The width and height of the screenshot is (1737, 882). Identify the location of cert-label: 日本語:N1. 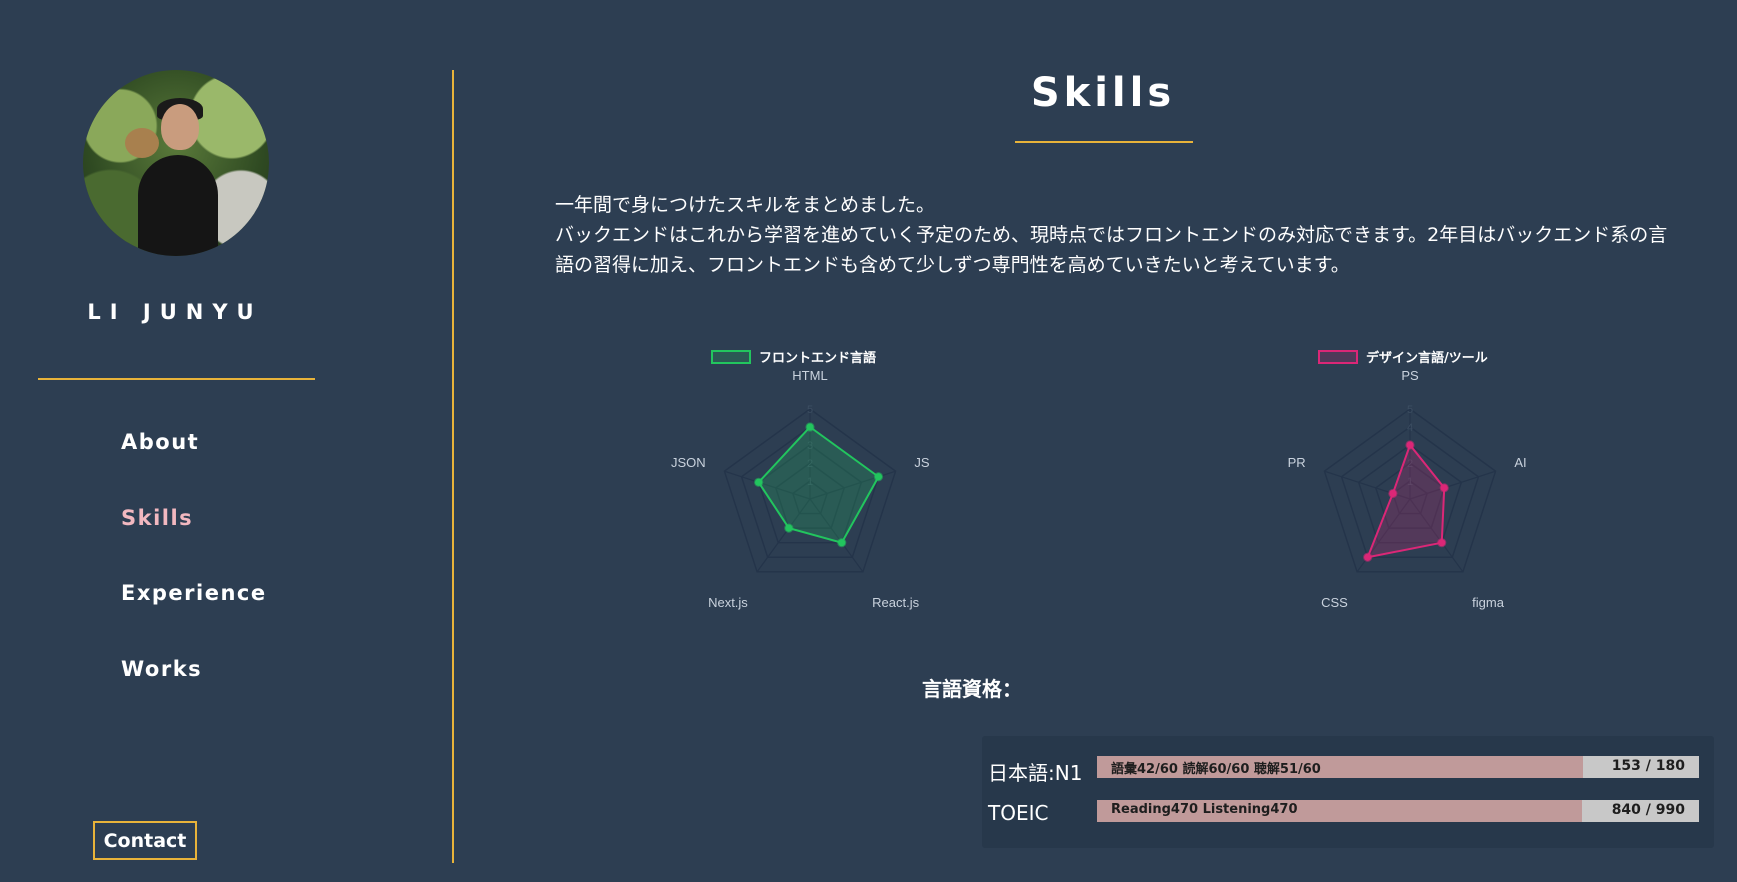
(1035, 773).